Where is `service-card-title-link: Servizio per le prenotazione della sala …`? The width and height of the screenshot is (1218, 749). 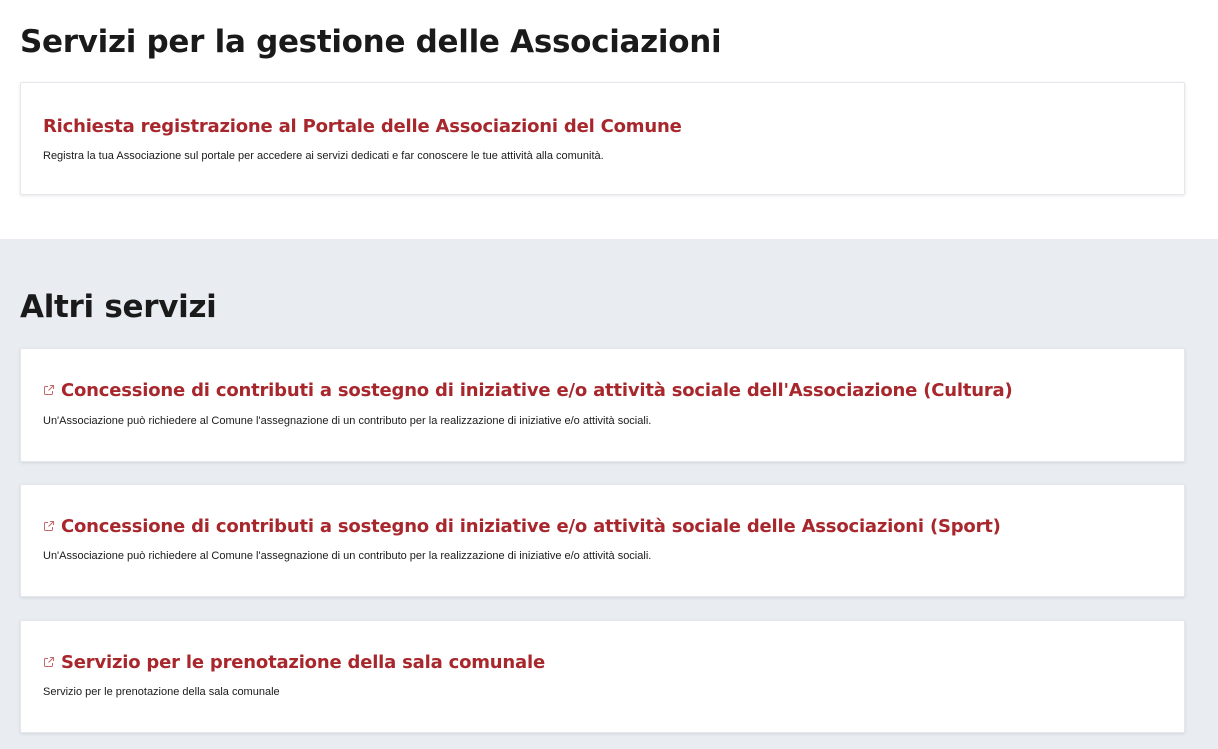
service-card-title-link: Servizio per le prenotazione della sala … is located at coordinates (294, 662).